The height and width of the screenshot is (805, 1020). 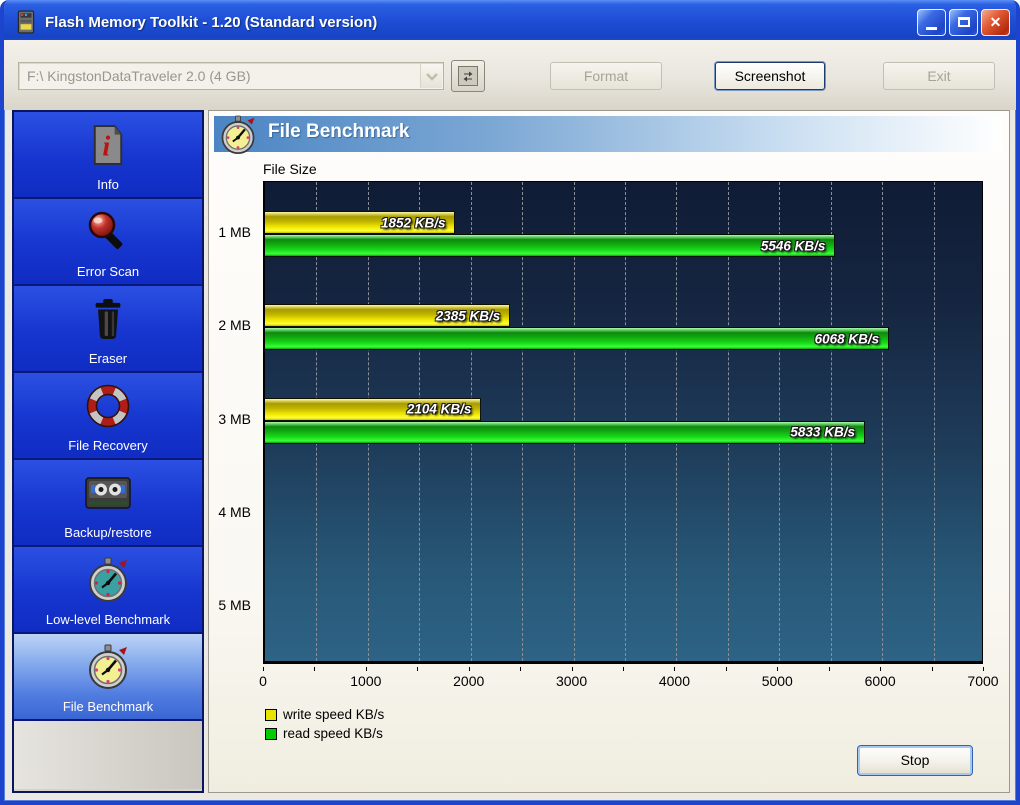 I want to click on sidebar-item-file-benchmark: File Benchmark, so click(x=108, y=677).